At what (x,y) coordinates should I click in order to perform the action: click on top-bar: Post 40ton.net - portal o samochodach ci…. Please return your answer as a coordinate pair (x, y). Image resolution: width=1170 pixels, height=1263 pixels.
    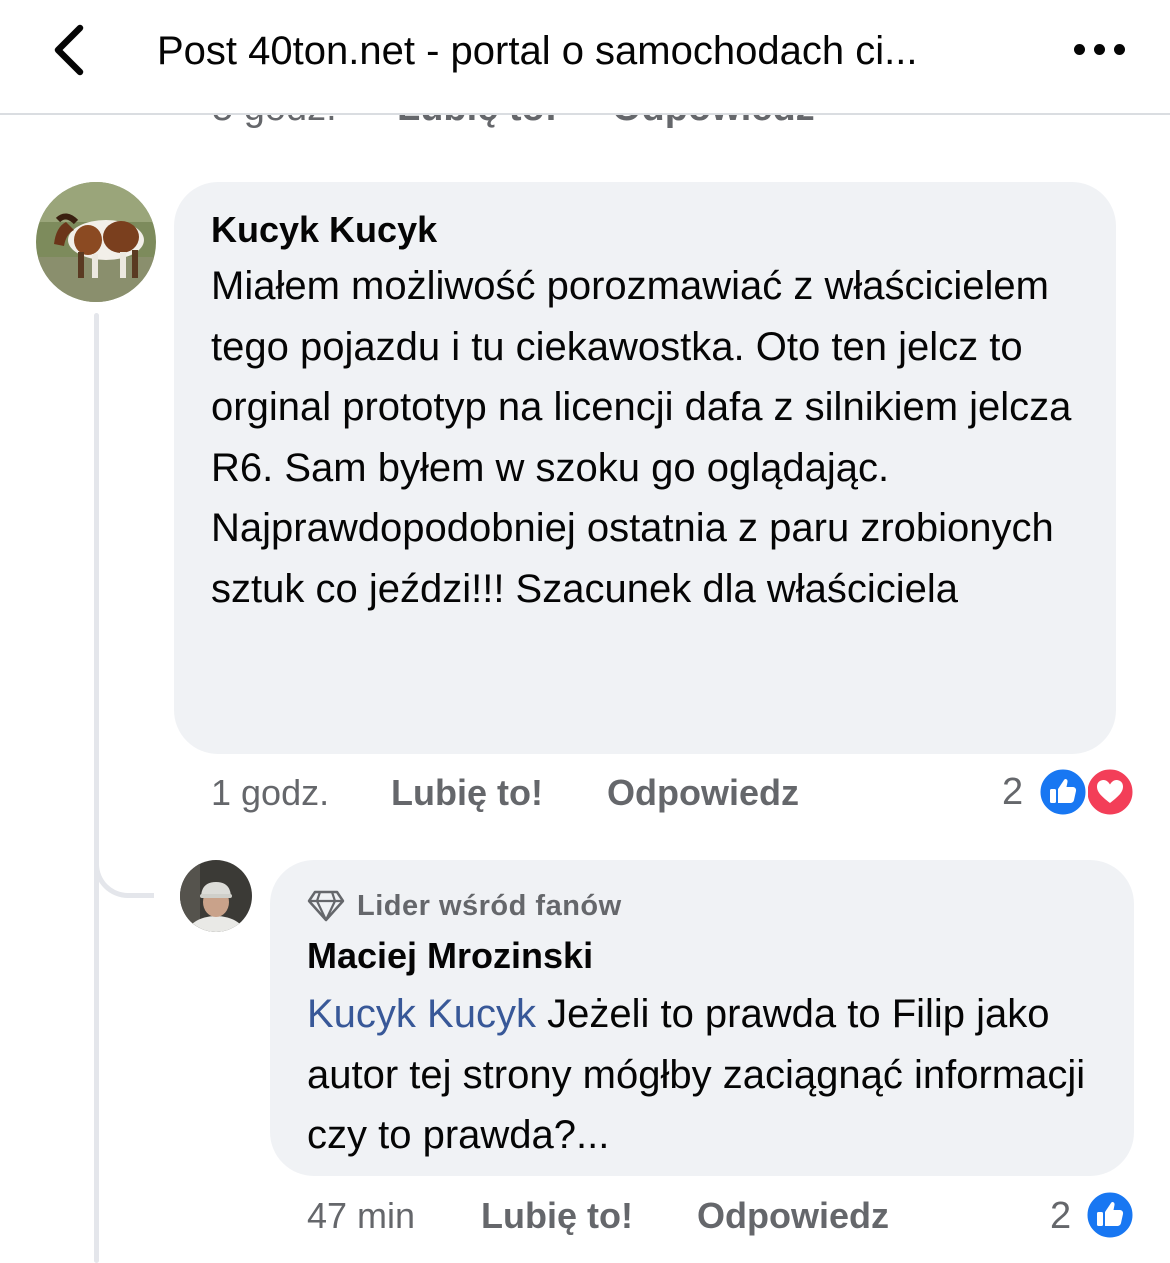
    Looking at the image, I should click on (585, 57).